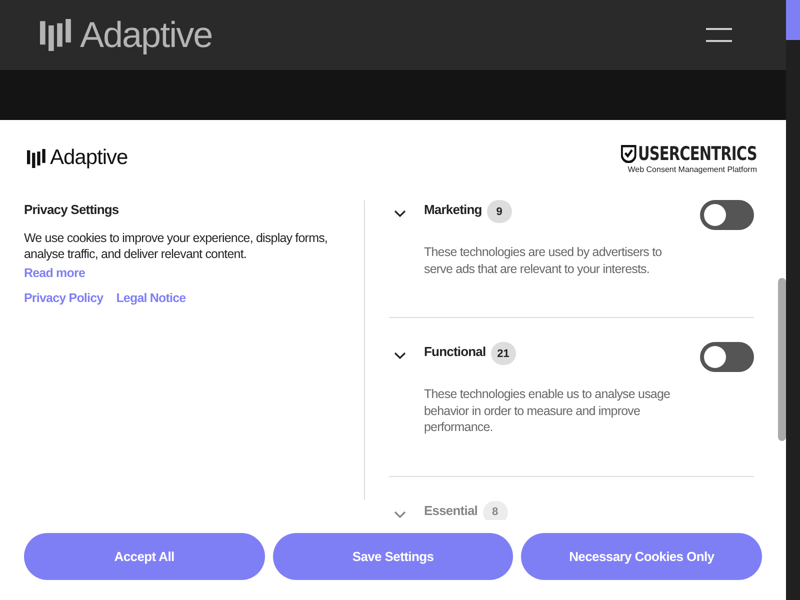  What do you see at coordinates (451, 510) in the screenshot?
I see `category-name: Essential` at bounding box center [451, 510].